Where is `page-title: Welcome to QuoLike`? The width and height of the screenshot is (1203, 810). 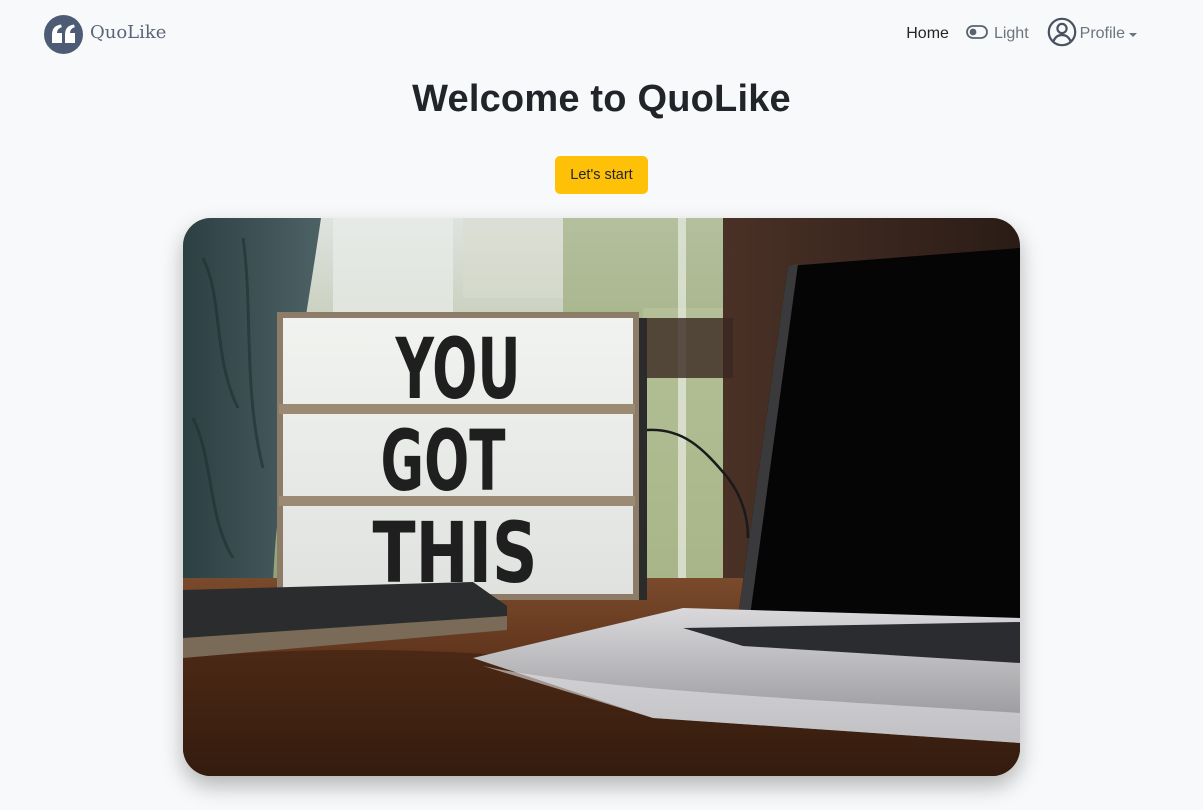 page-title: Welcome to QuoLike is located at coordinates (601, 99).